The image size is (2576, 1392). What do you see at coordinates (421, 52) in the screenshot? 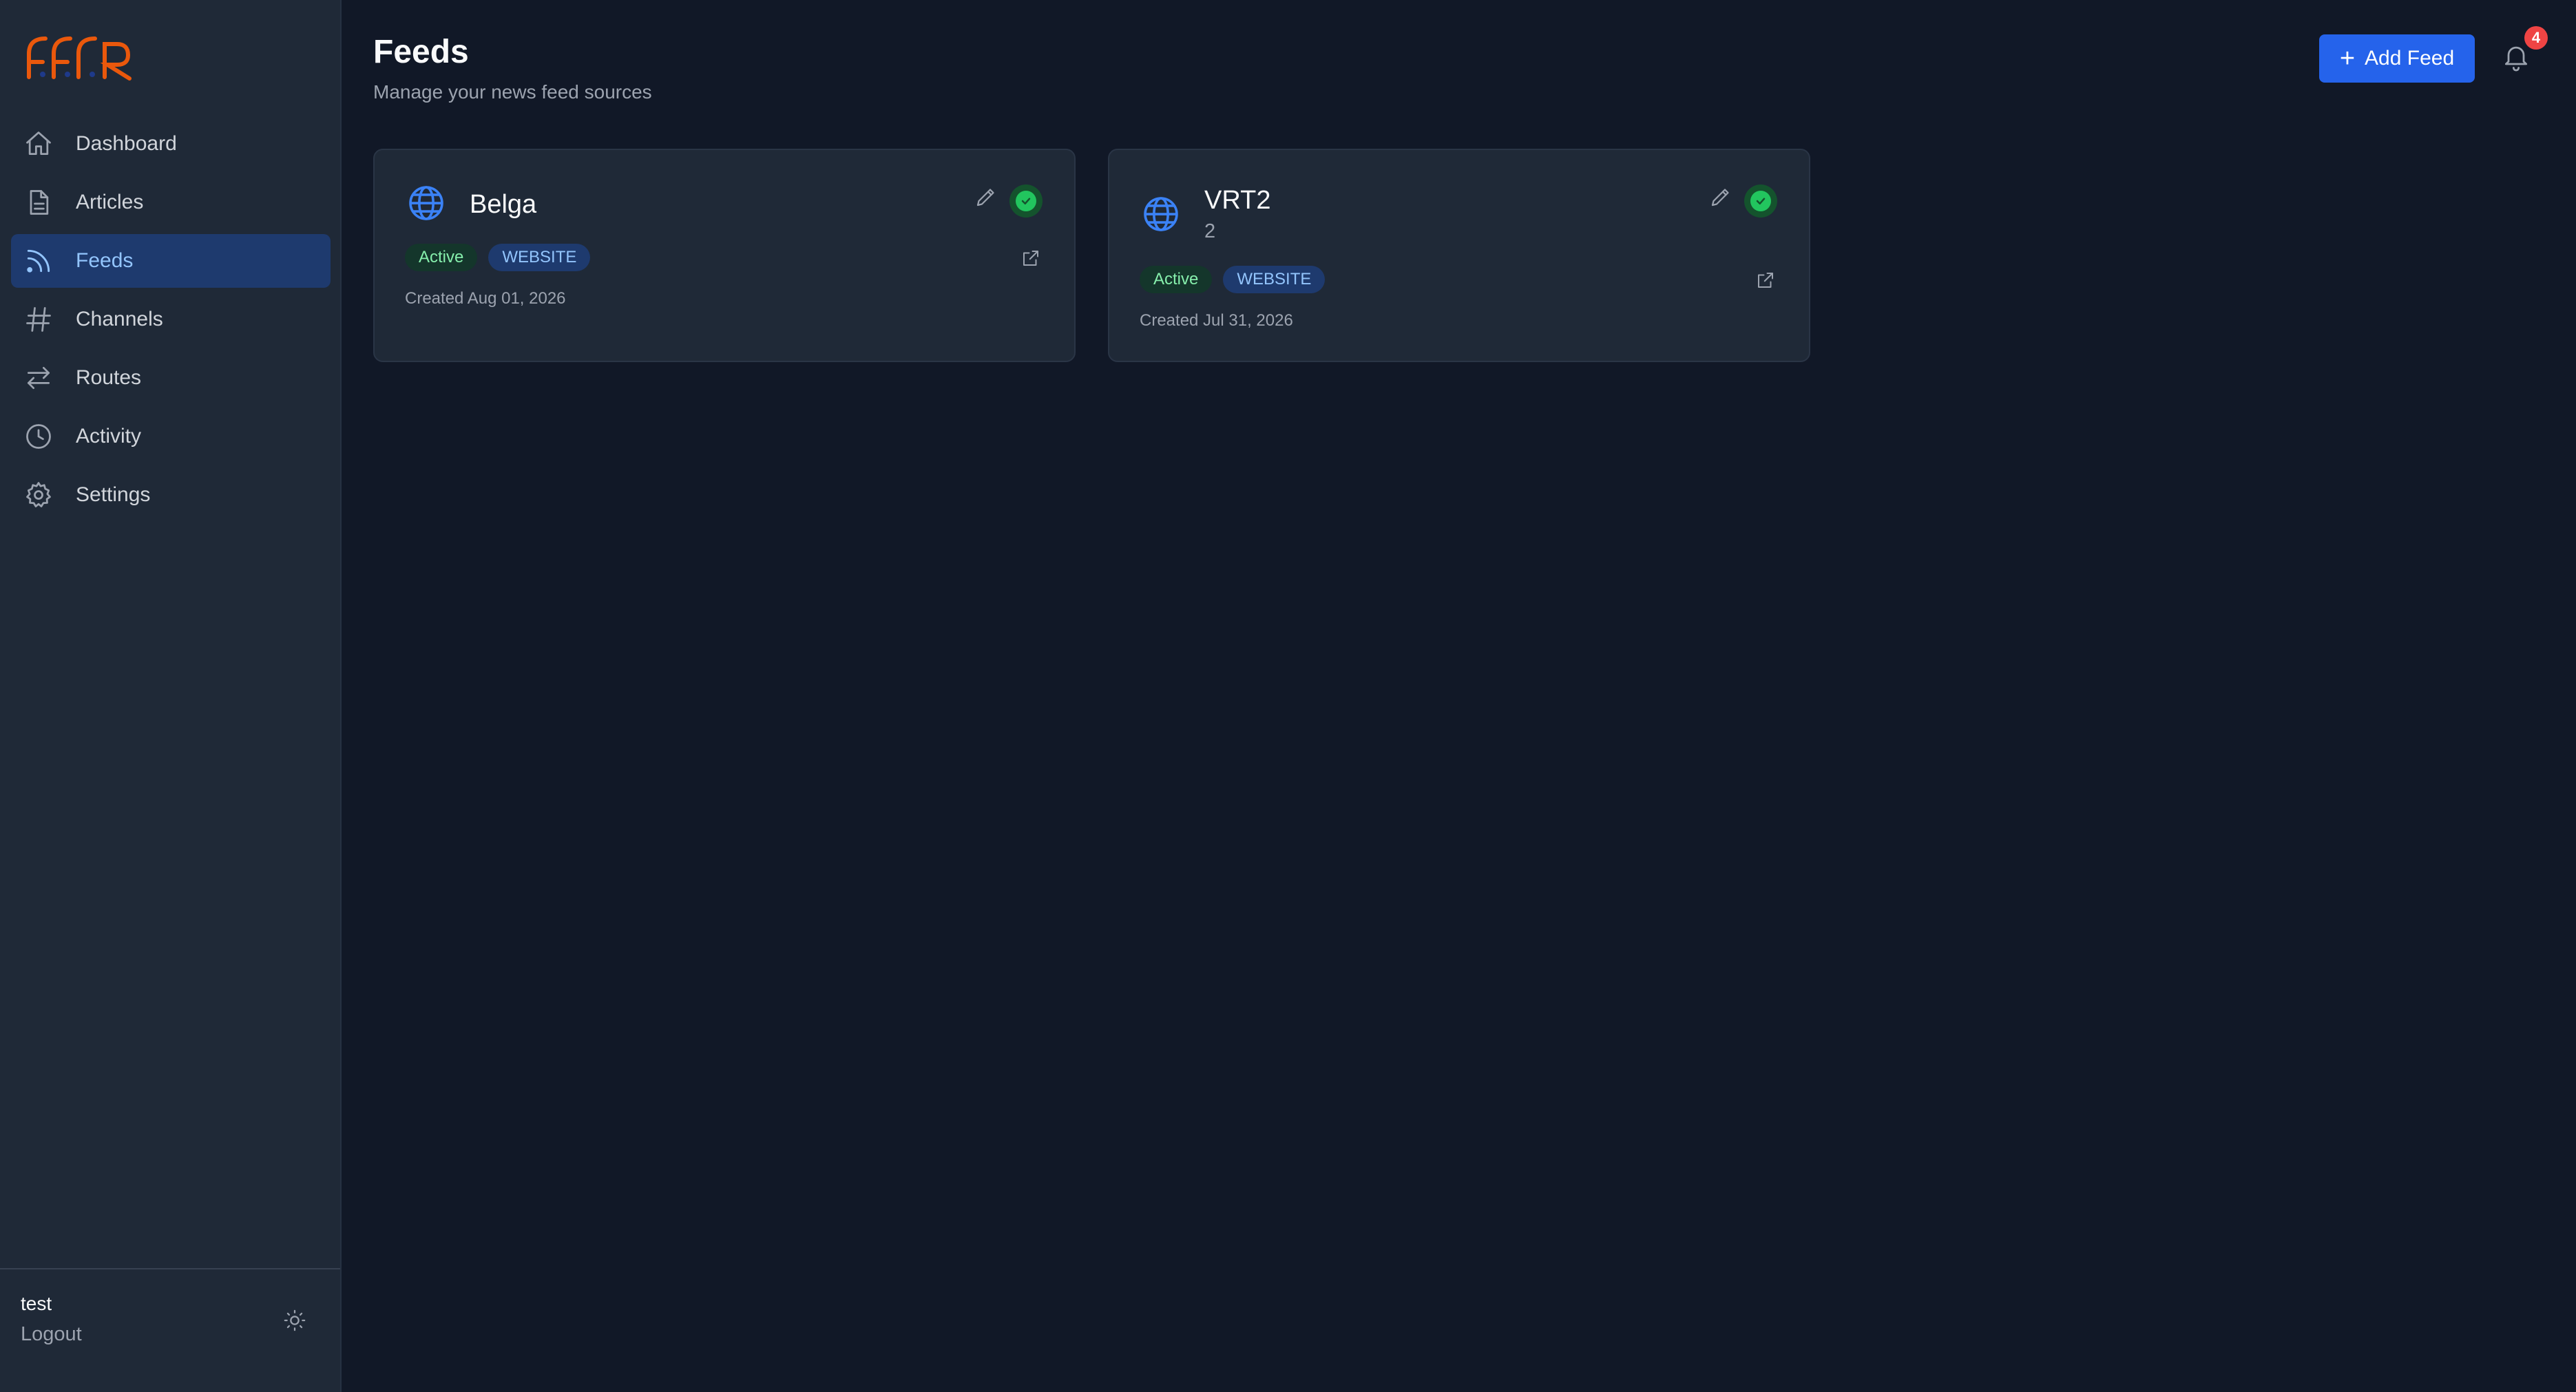
I see `page-title: Feeds` at bounding box center [421, 52].